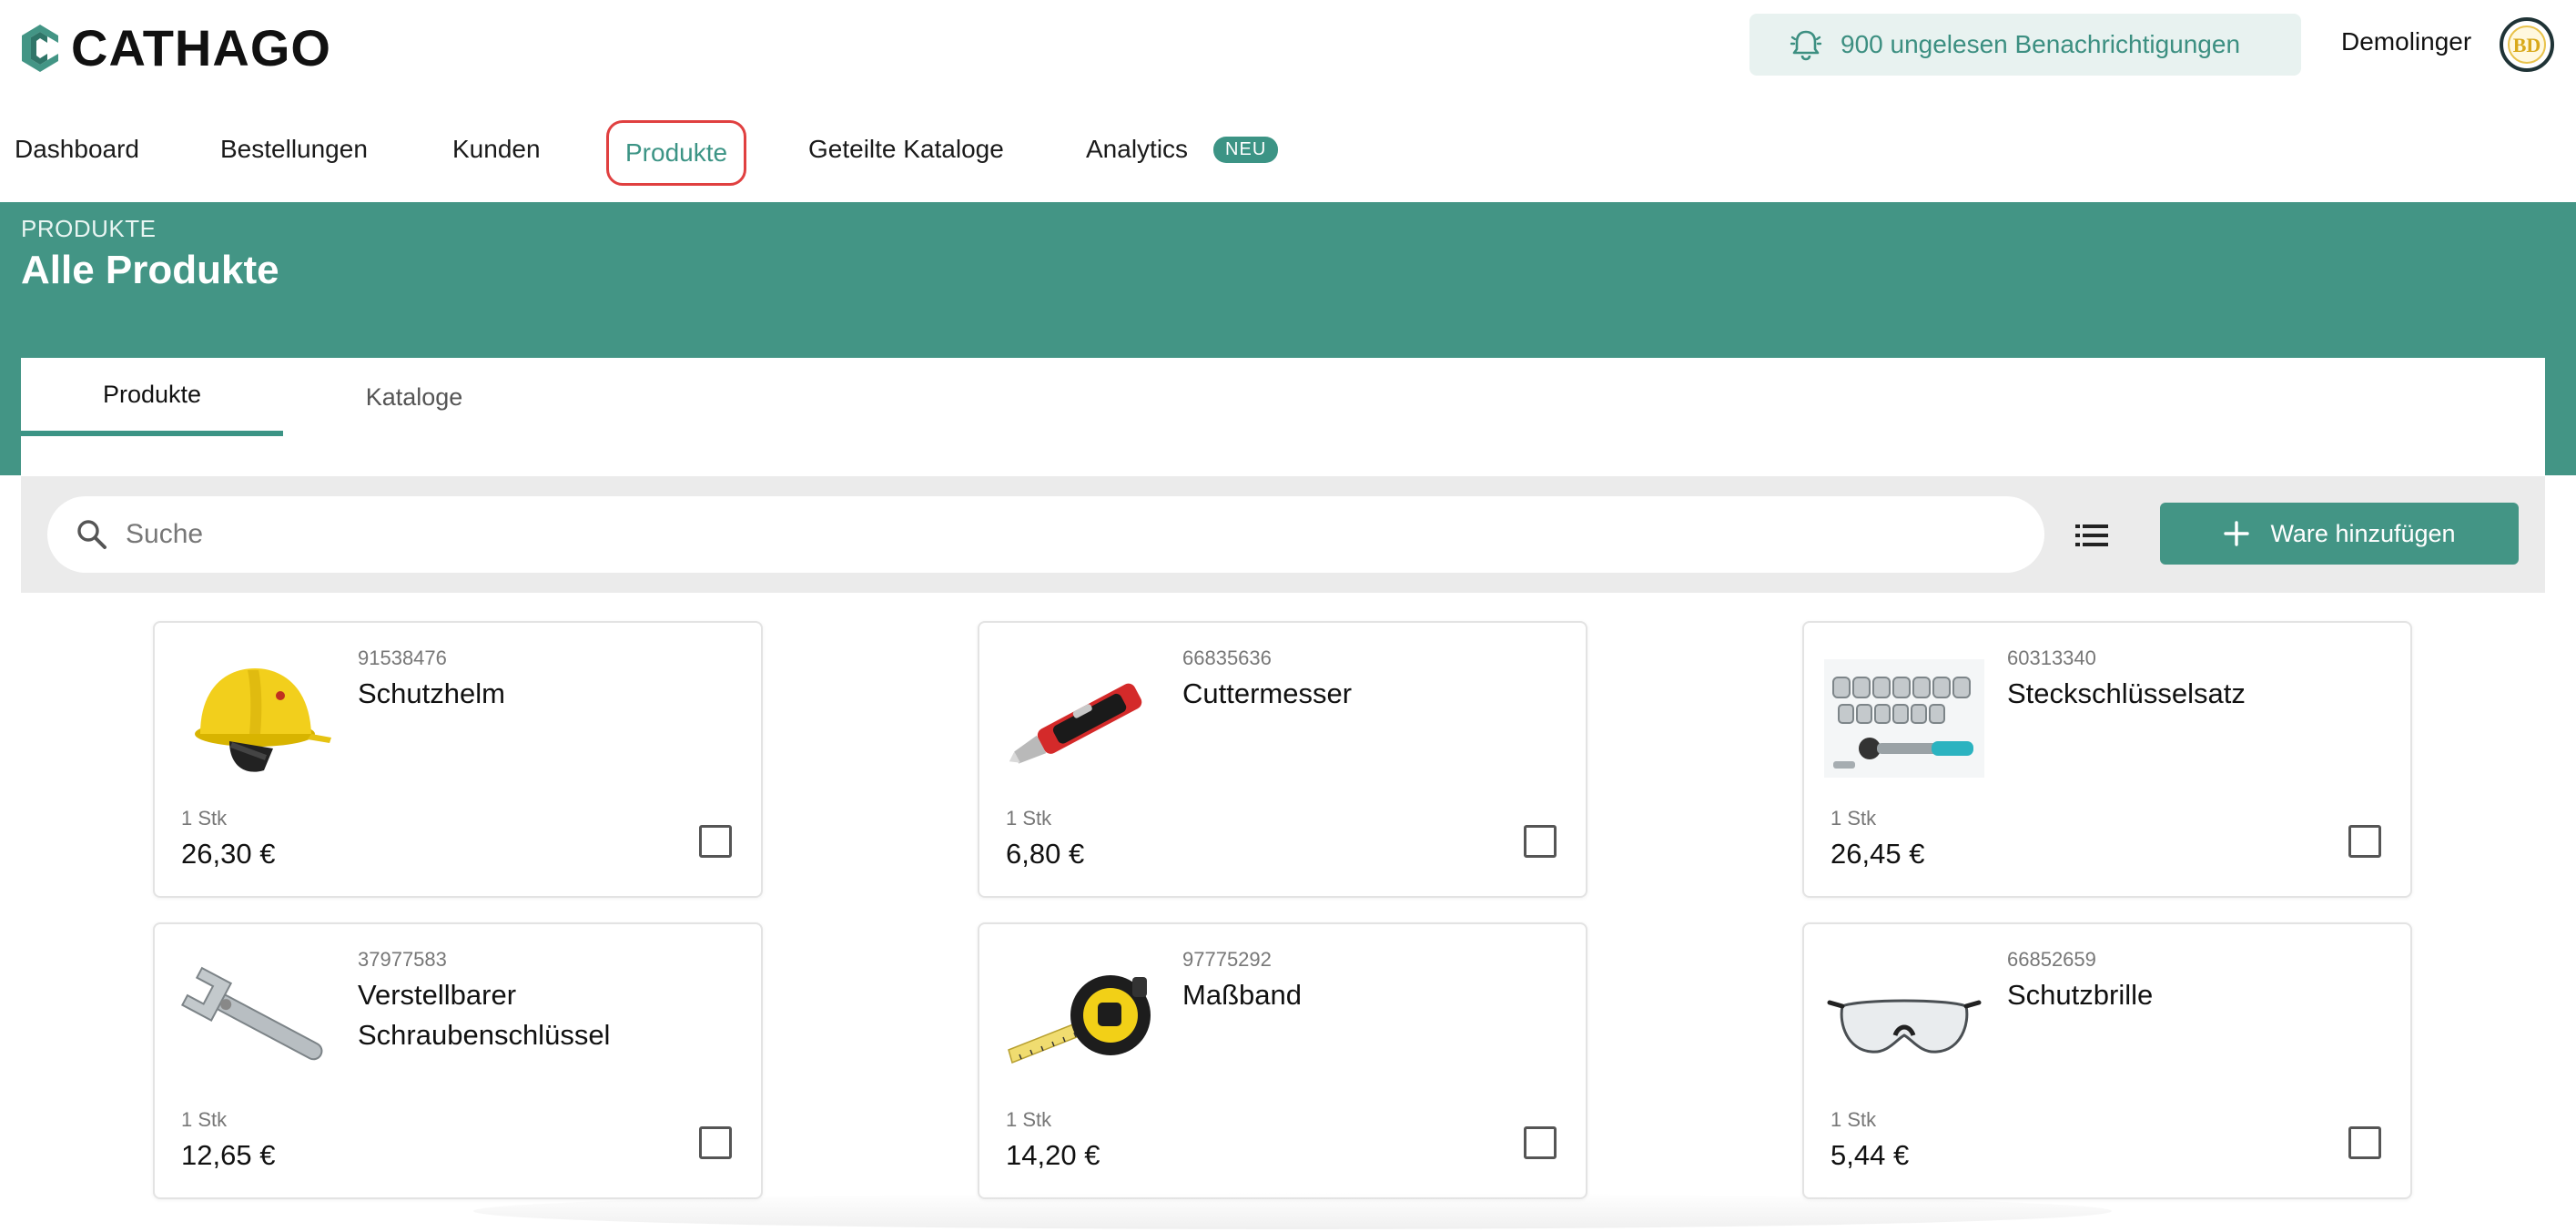 This screenshot has height=1232, width=2576. Describe the element at coordinates (77, 149) in the screenshot. I see `nav-dashboard: Dashboard` at that location.